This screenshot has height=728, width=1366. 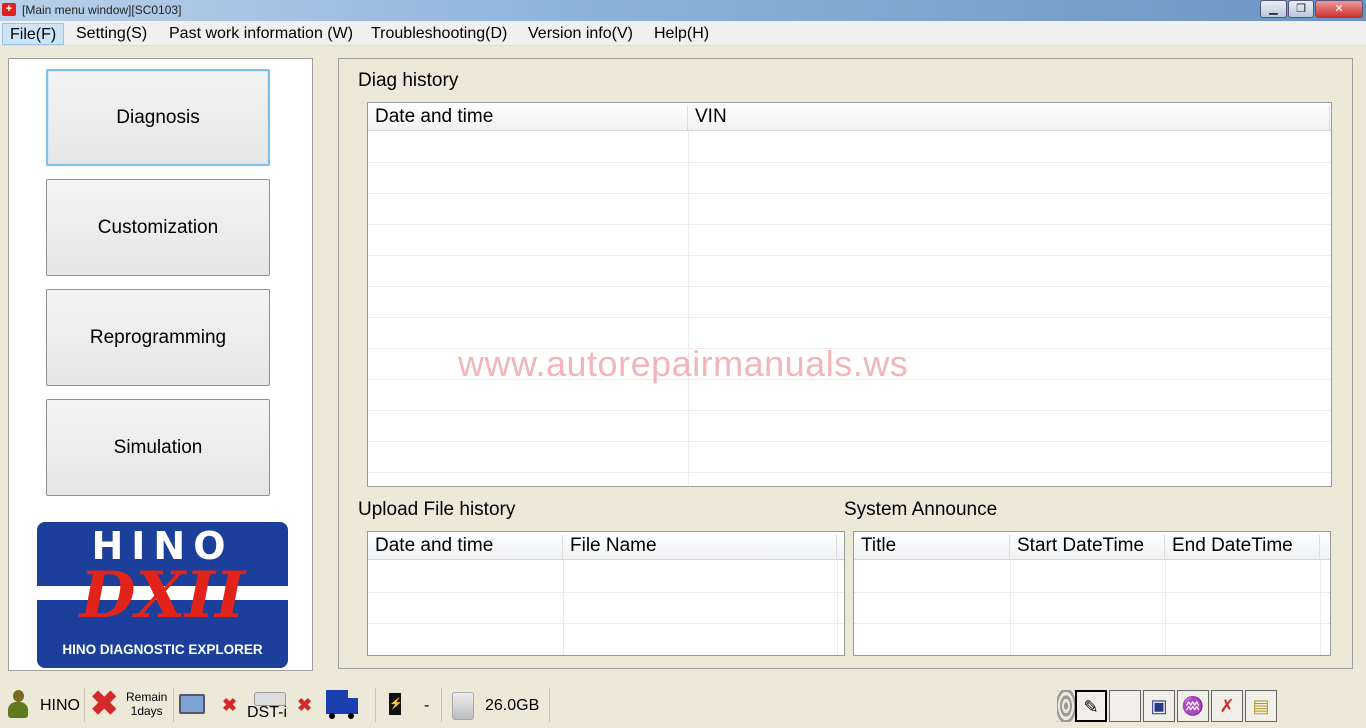 I want to click on upload-history-table: Date and time File Name, so click(x=606, y=593).